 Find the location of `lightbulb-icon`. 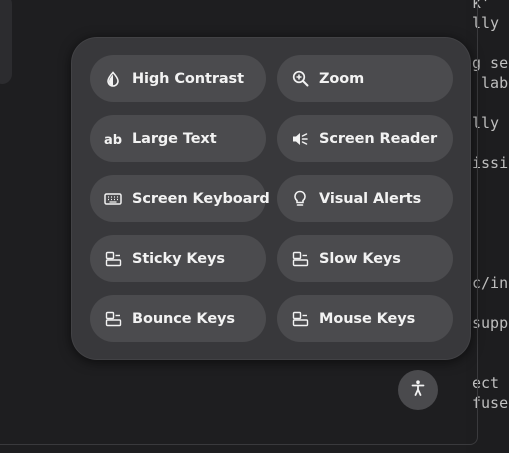

lightbulb-icon is located at coordinates (300, 199).